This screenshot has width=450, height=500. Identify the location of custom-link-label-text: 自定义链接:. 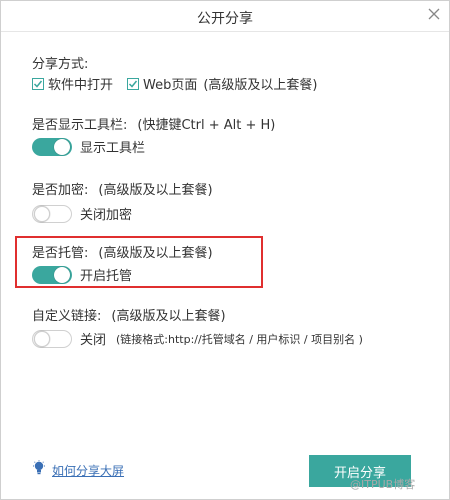
(67, 316).